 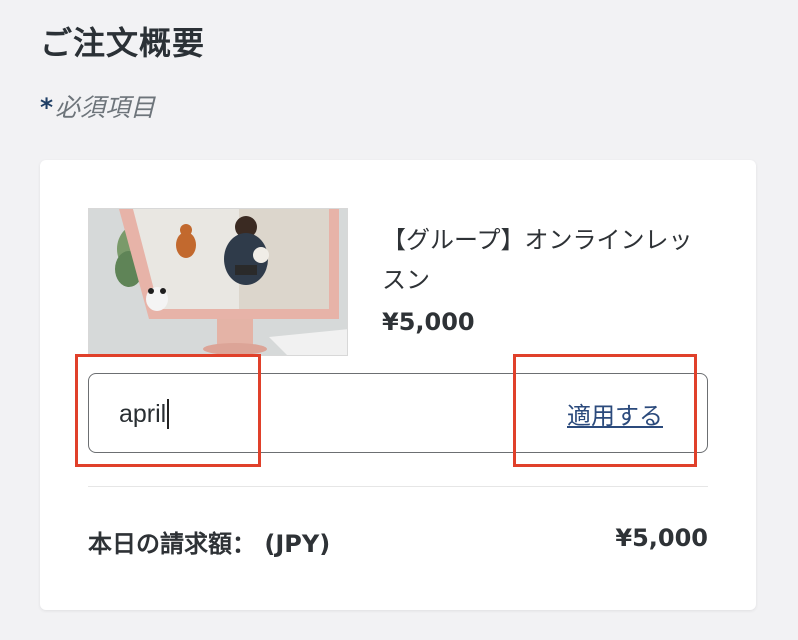 What do you see at coordinates (309, 414) in the screenshot?
I see `coupon-input: april` at bounding box center [309, 414].